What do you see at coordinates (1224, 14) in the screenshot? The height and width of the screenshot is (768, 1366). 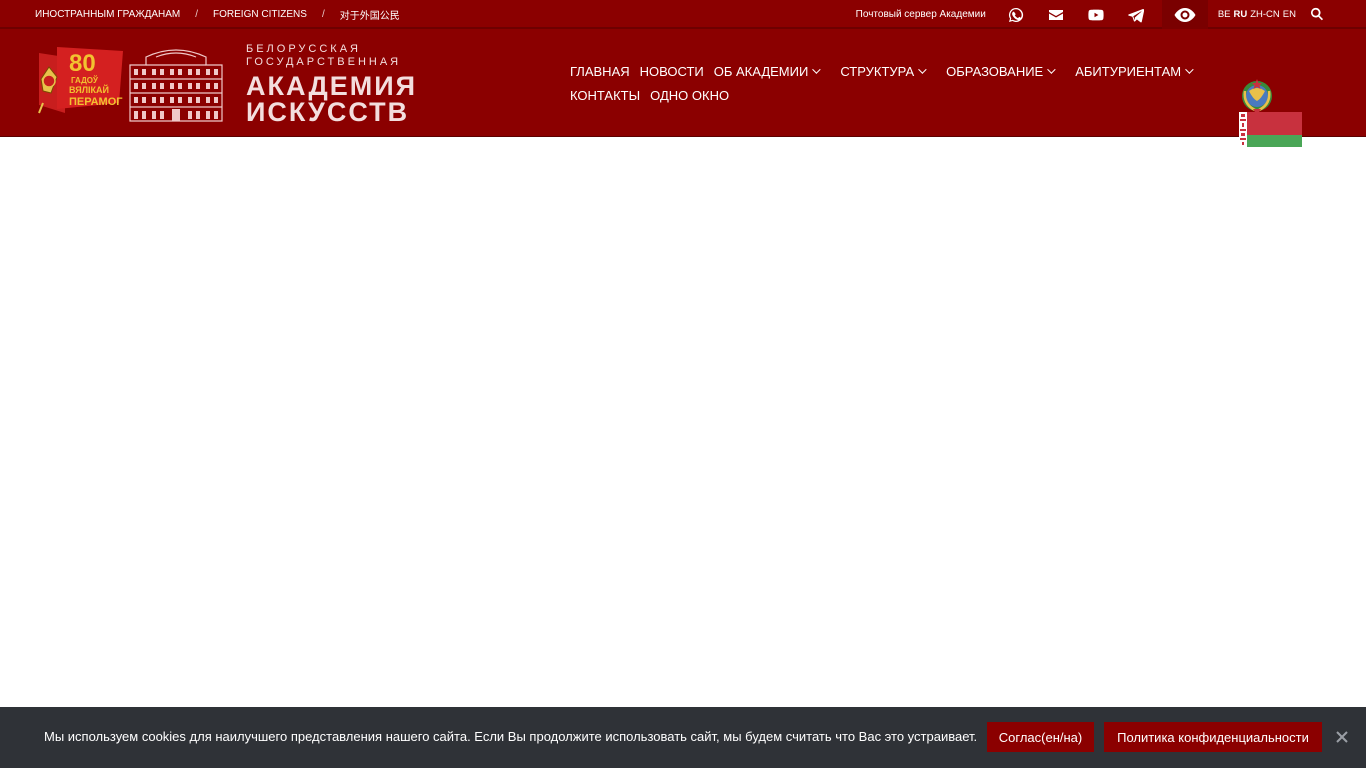 I see `lang-be: BE` at bounding box center [1224, 14].